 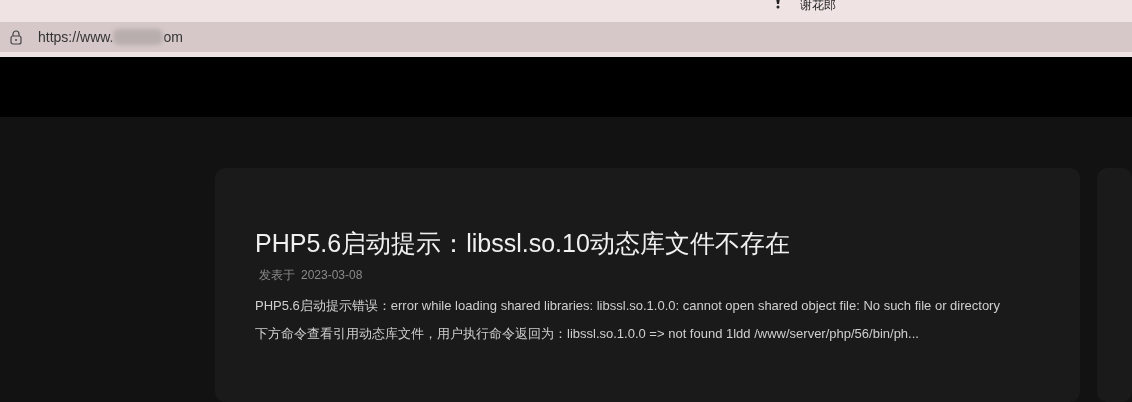 What do you see at coordinates (138, 37) in the screenshot?
I see `redaction-blur` at bounding box center [138, 37].